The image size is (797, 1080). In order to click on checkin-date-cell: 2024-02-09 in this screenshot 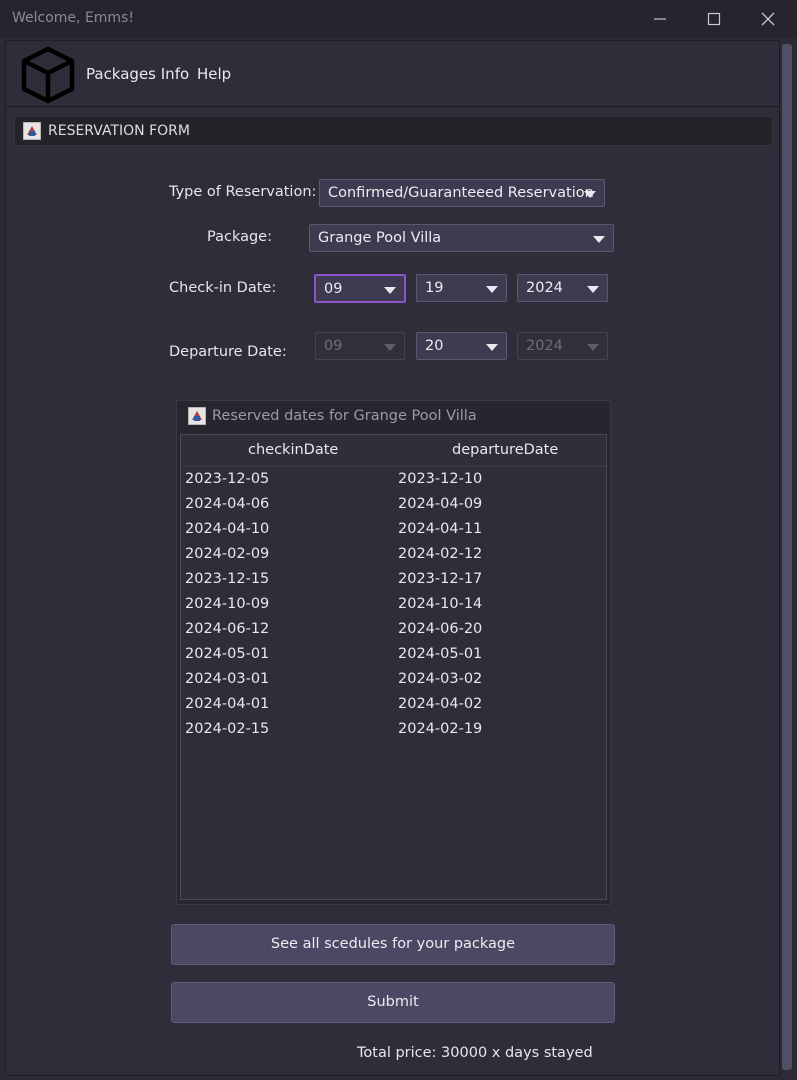, I will do `click(227, 554)`.